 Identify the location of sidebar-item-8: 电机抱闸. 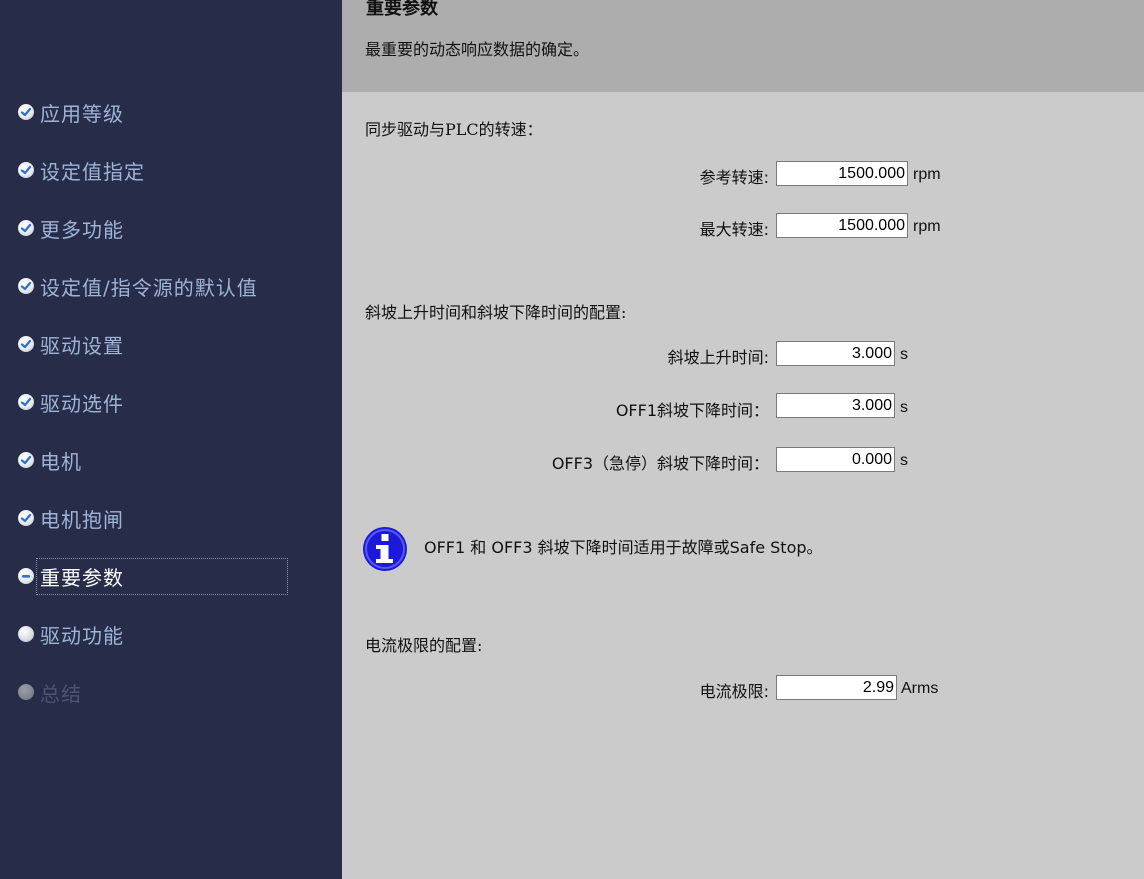
(71, 518).